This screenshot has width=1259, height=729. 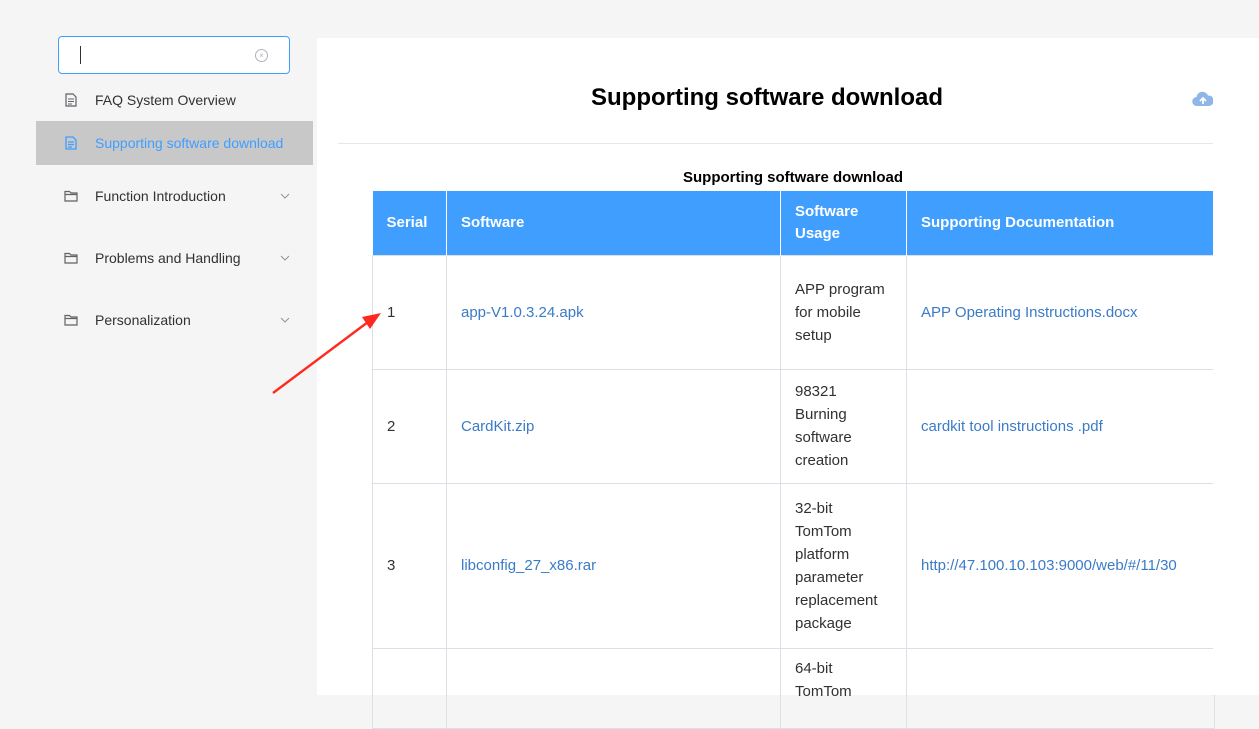 I want to click on sidebar-item-software-download: Supporting software download, so click(x=174, y=143).